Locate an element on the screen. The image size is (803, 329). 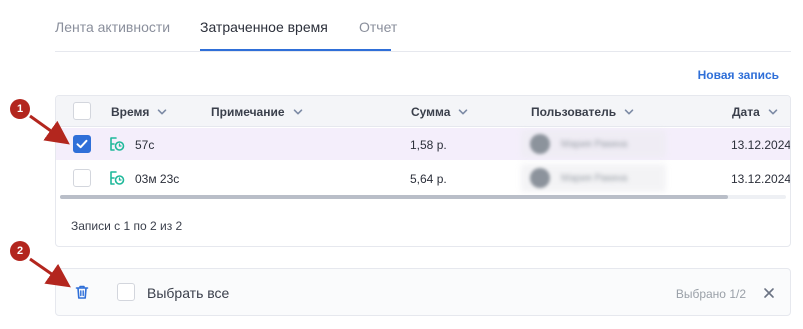
records-info: Записи с 1 по 2 из 2 is located at coordinates (127, 226).